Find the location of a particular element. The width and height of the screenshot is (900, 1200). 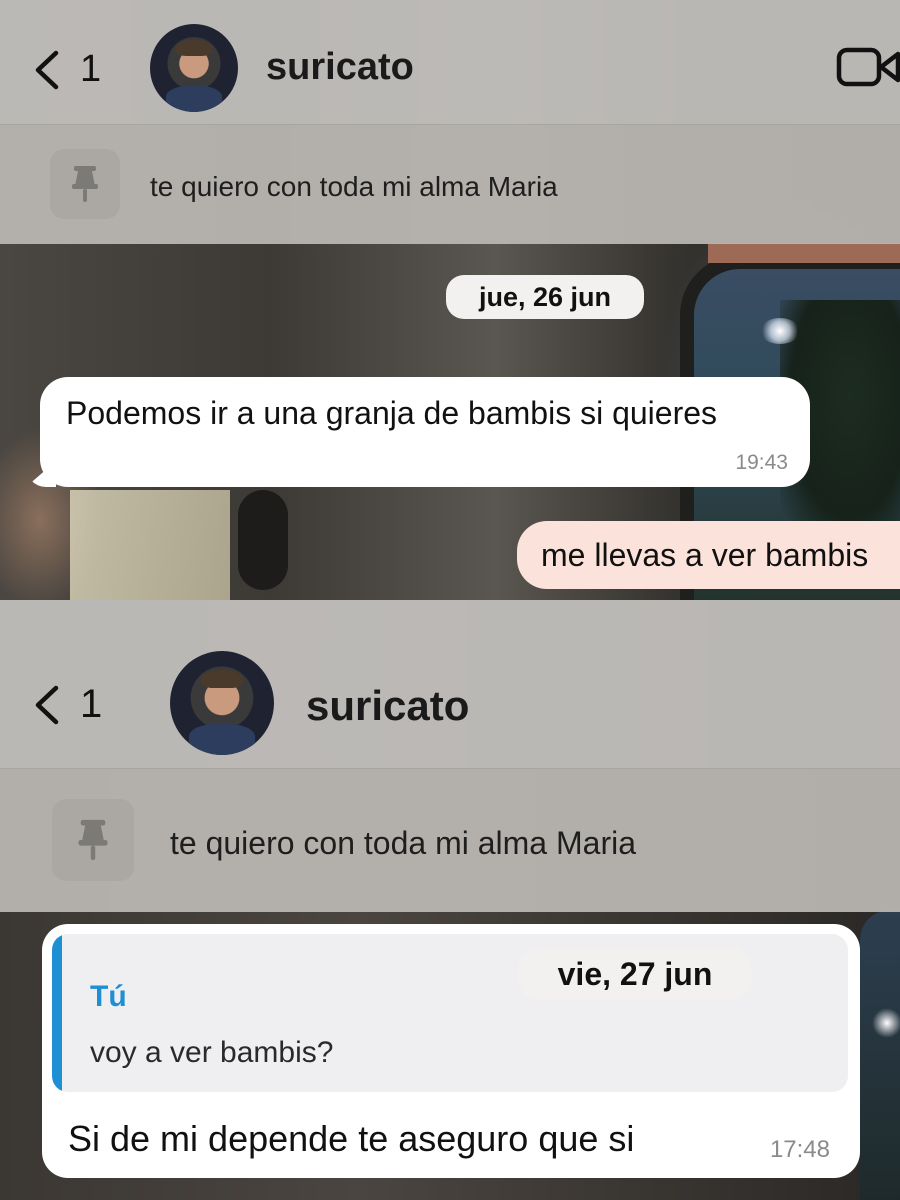

reply-accent-bar is located at coordinates (57, 1013).